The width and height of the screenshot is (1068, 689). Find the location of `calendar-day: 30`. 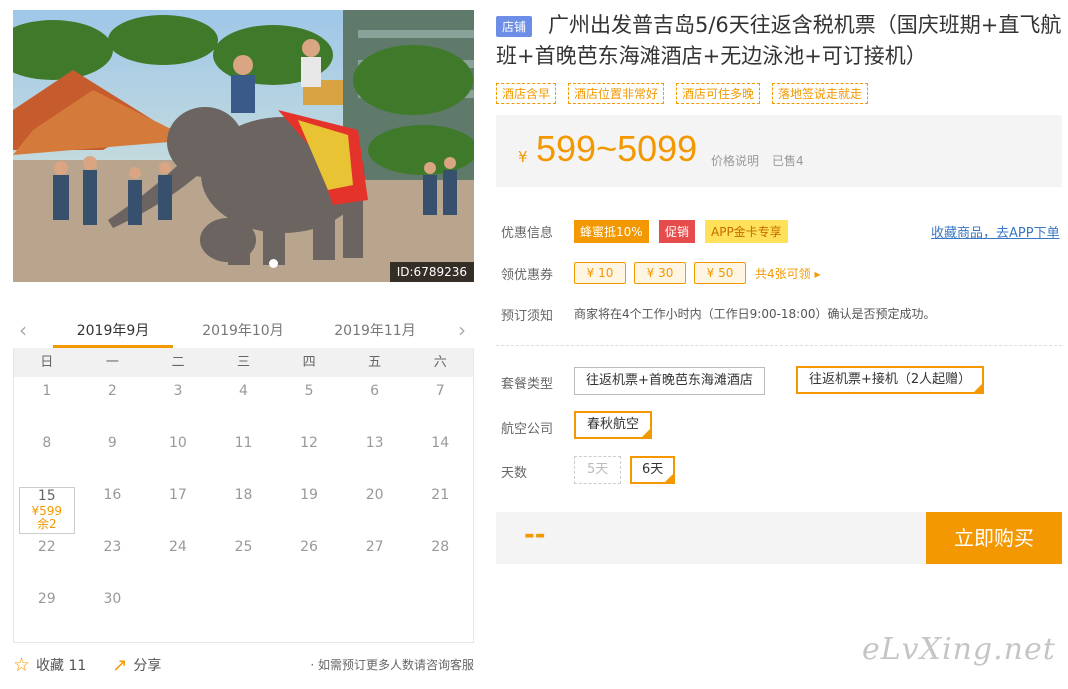

calendar-day: 30 is located at coordinates (113, 613).